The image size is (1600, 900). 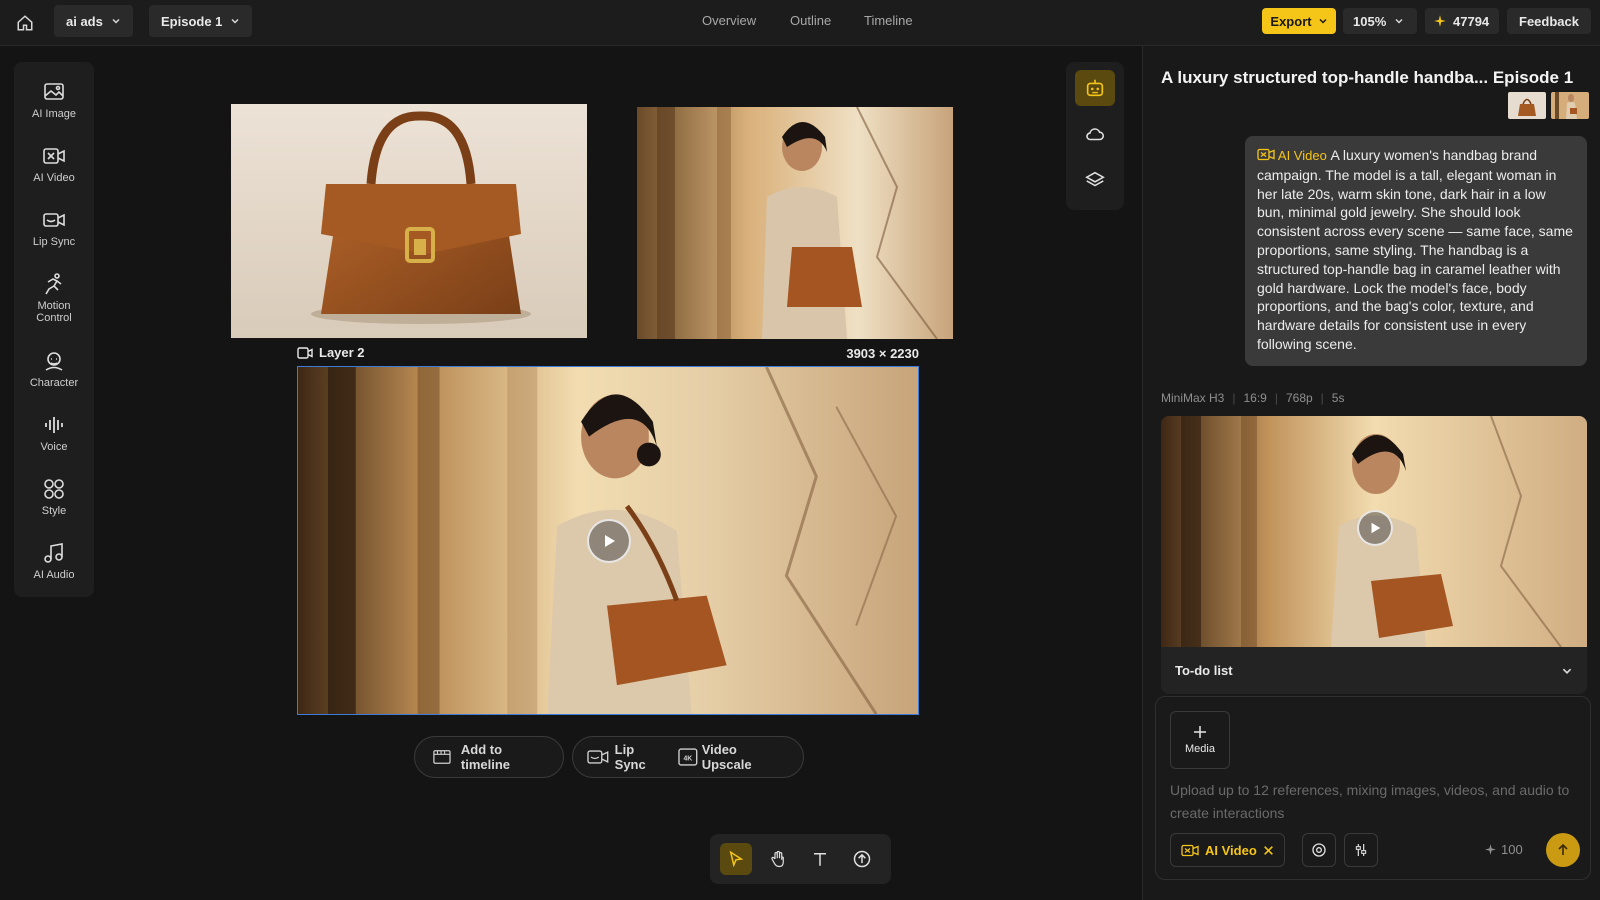 I want to click on tool-lip-sync: Lip Sync, so click(x=54, y=228).